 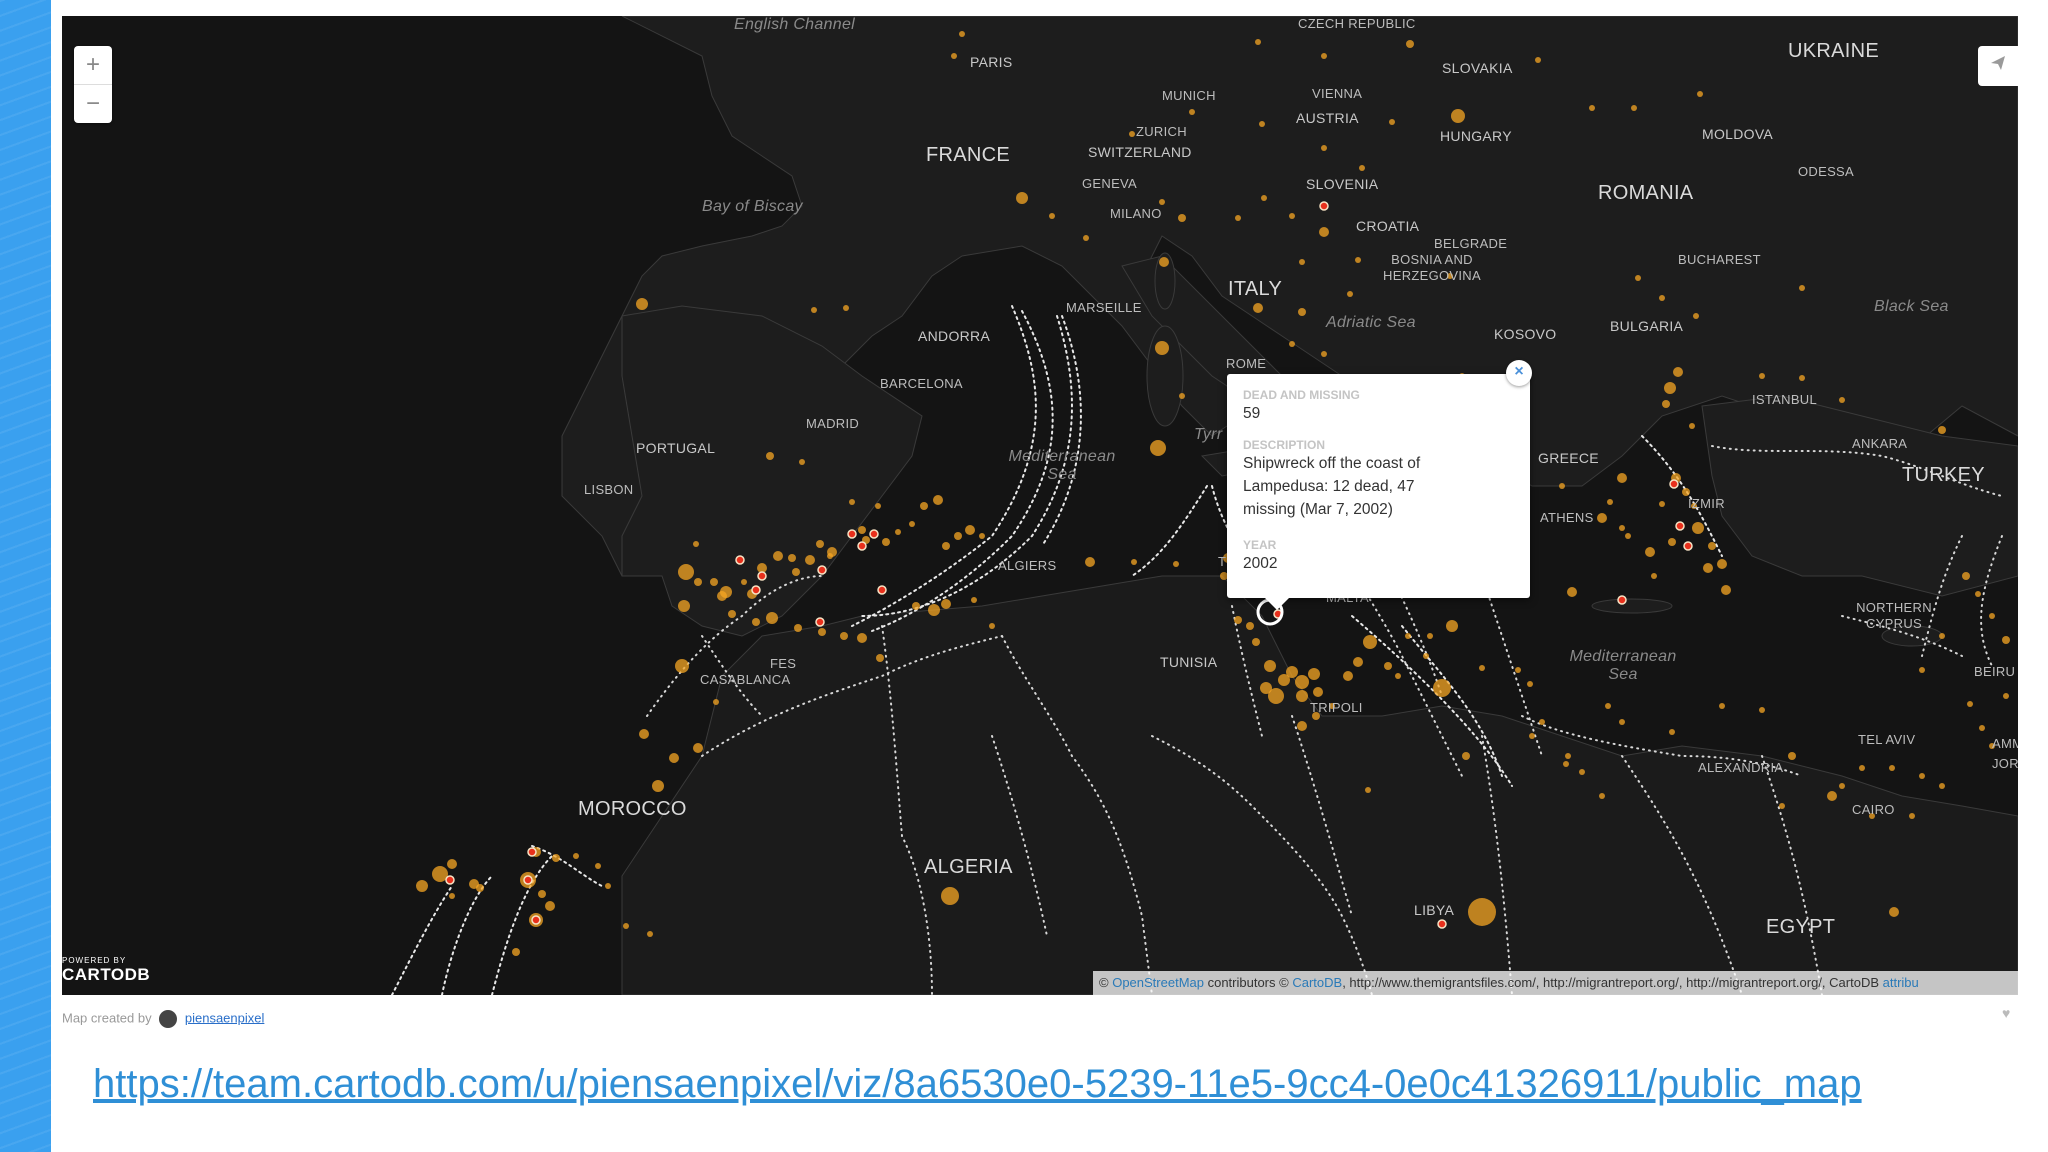 What do you see at coordinates (225, 1017) in the screenshot?
I see `credit-user-link: piensaenpixel` at bounding box center [225, 1017].